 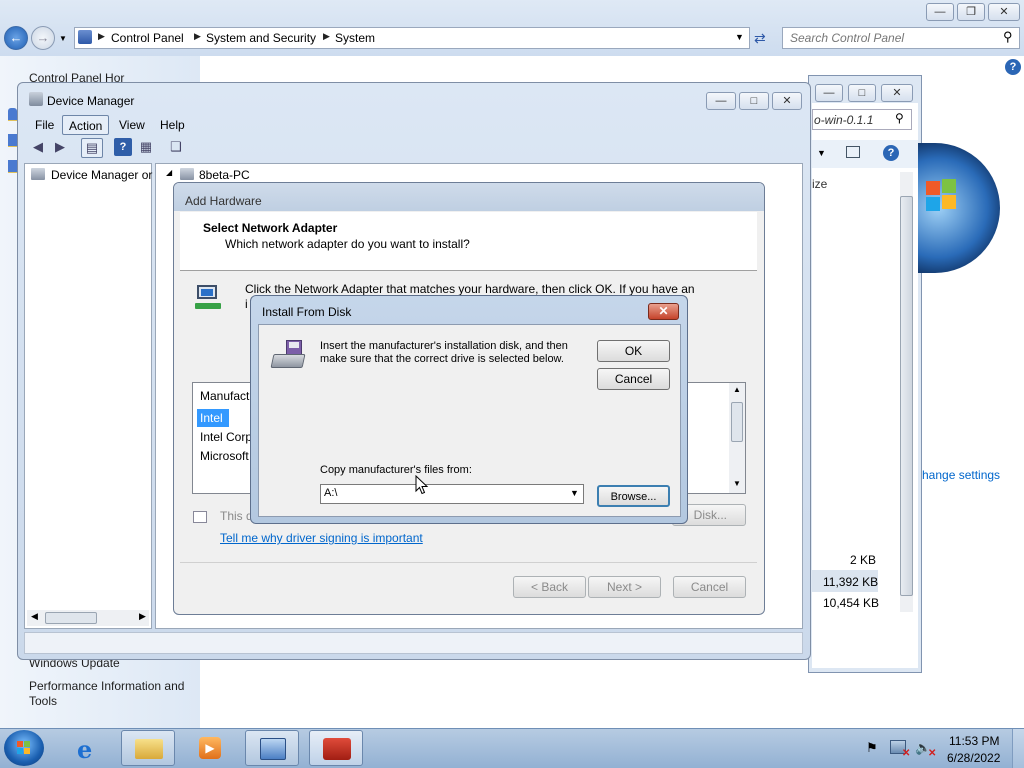 I want to click on menu-file: File, so click(x=44, y=125).